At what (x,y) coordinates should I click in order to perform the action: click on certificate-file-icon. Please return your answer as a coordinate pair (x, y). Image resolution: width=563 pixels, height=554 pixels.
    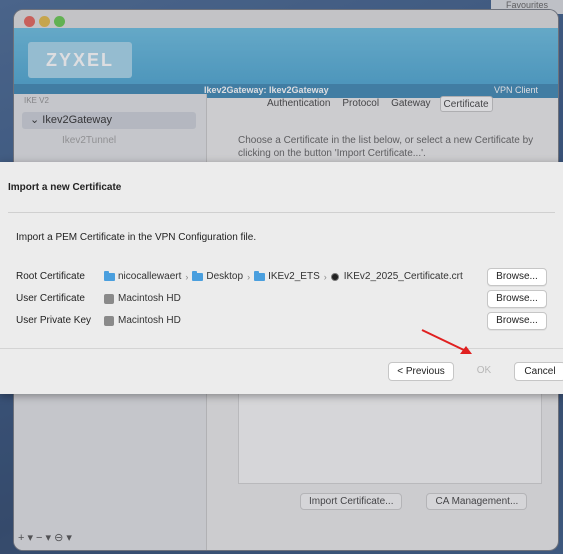
    Looking at the image, I should click on (334, 276).